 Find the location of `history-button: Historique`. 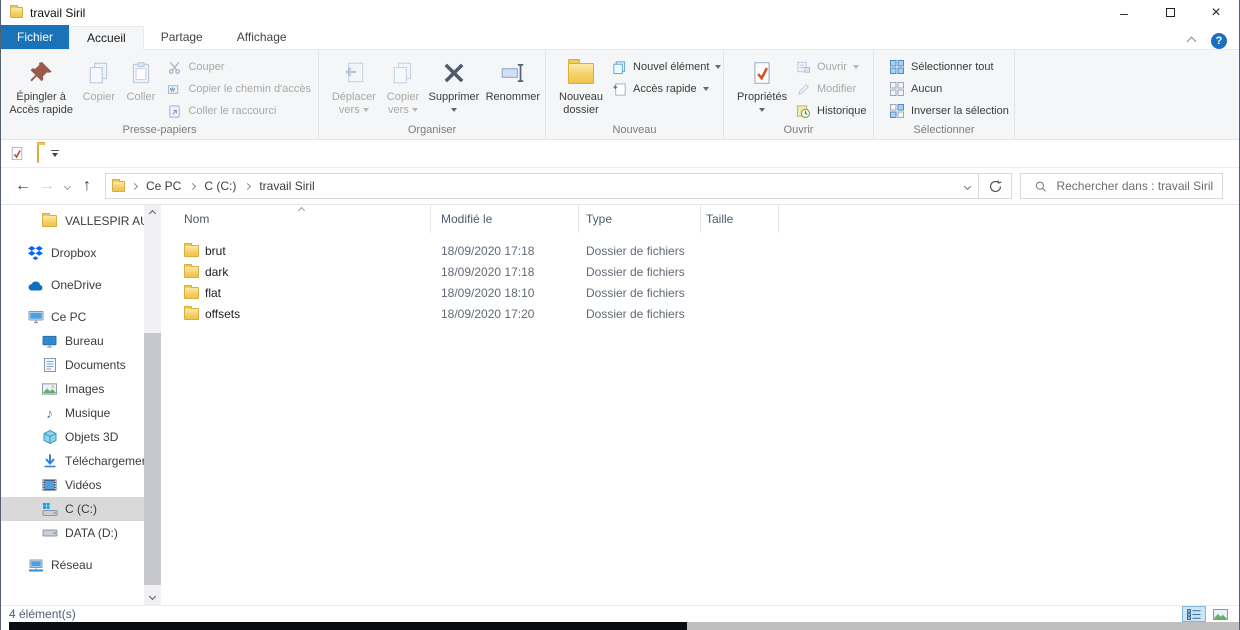

history-button: Historique is located at coordinates (831, 111).